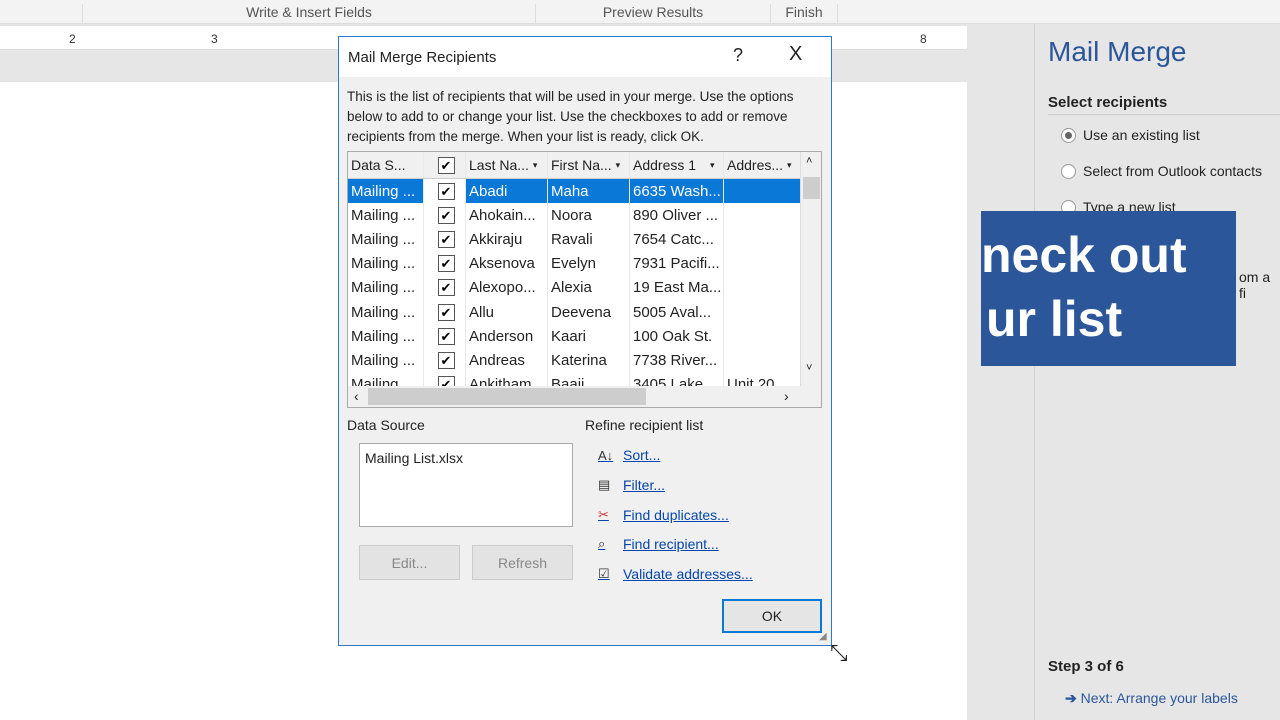  What do you see at coordinates (589, 336) in the screenshot?
I see `cell-first: Kaari` at bounding box center [589, 336].